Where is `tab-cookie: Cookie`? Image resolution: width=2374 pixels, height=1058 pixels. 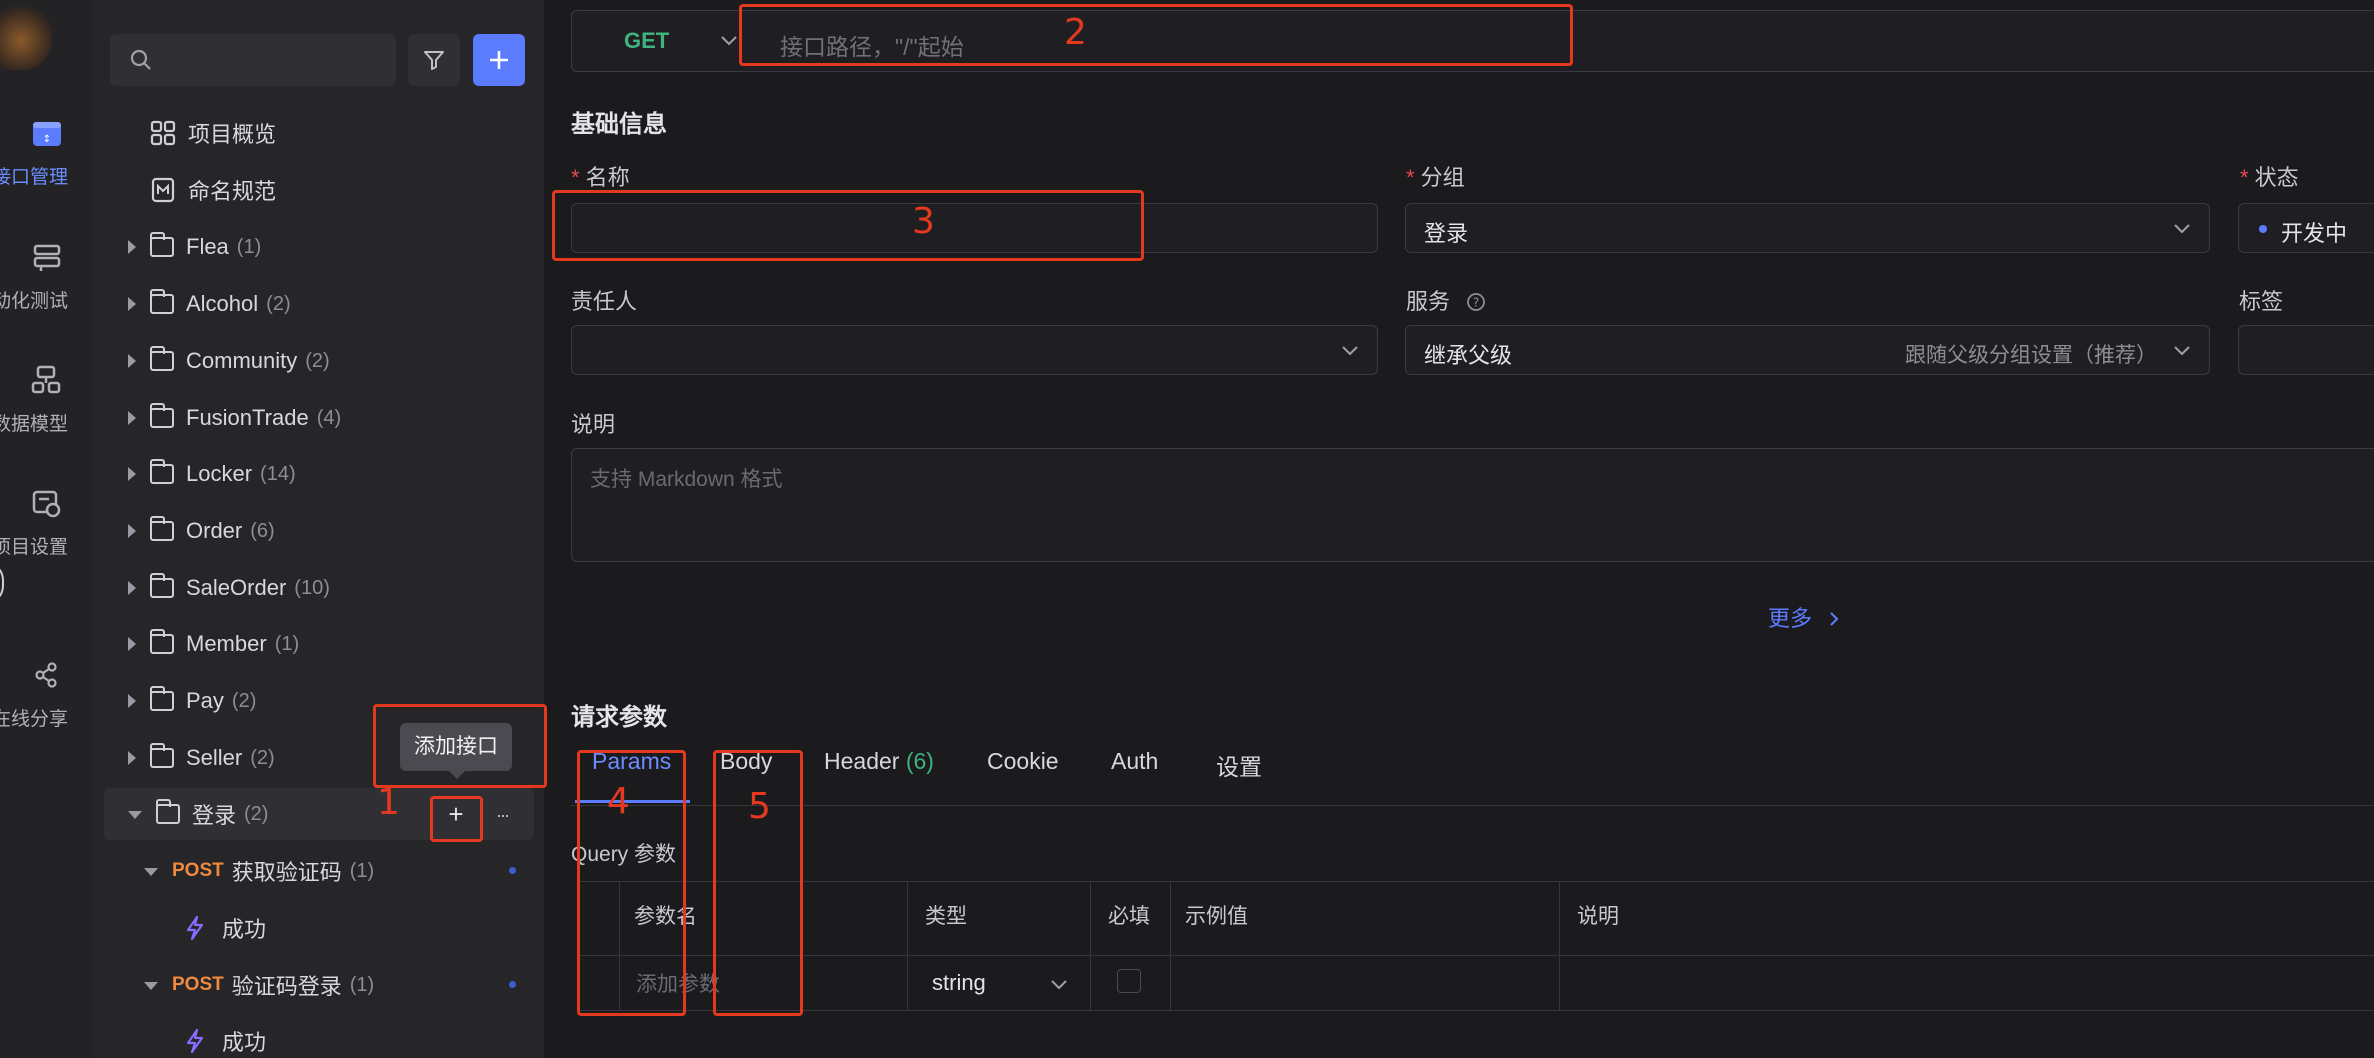 tab-cookie: Cookie is located at coordinates (1023, 761).